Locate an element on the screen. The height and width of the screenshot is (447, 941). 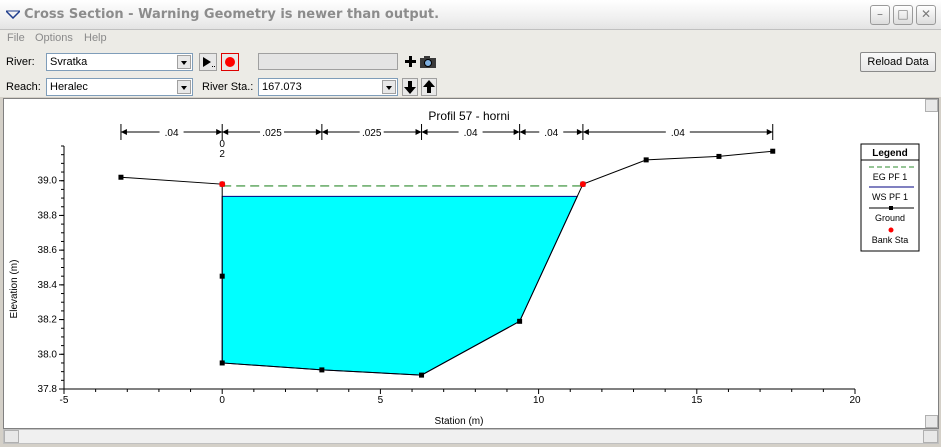
animation-progress is located at coordinates (328, 61).